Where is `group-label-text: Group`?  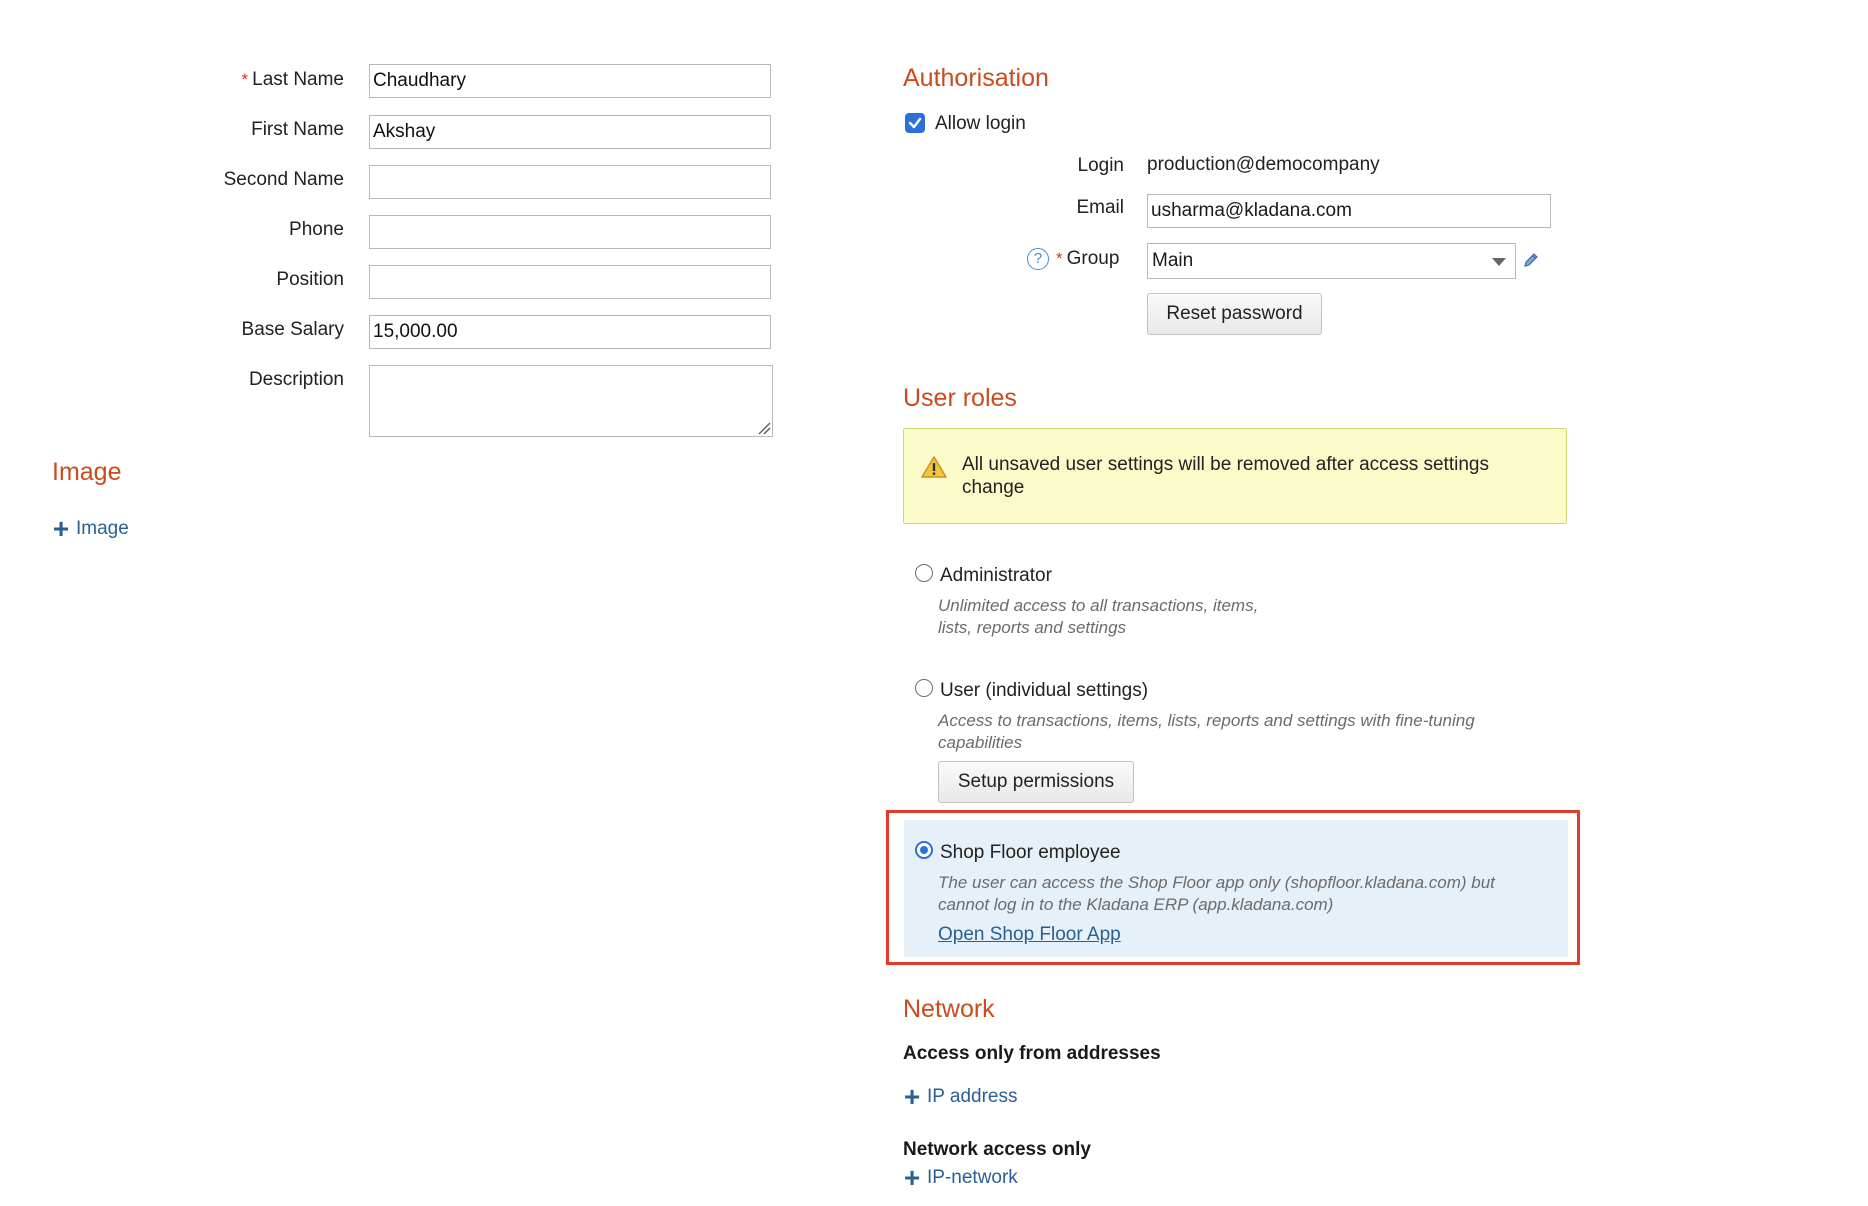
group-label-text: Group is located at coordinates (1093, 258).